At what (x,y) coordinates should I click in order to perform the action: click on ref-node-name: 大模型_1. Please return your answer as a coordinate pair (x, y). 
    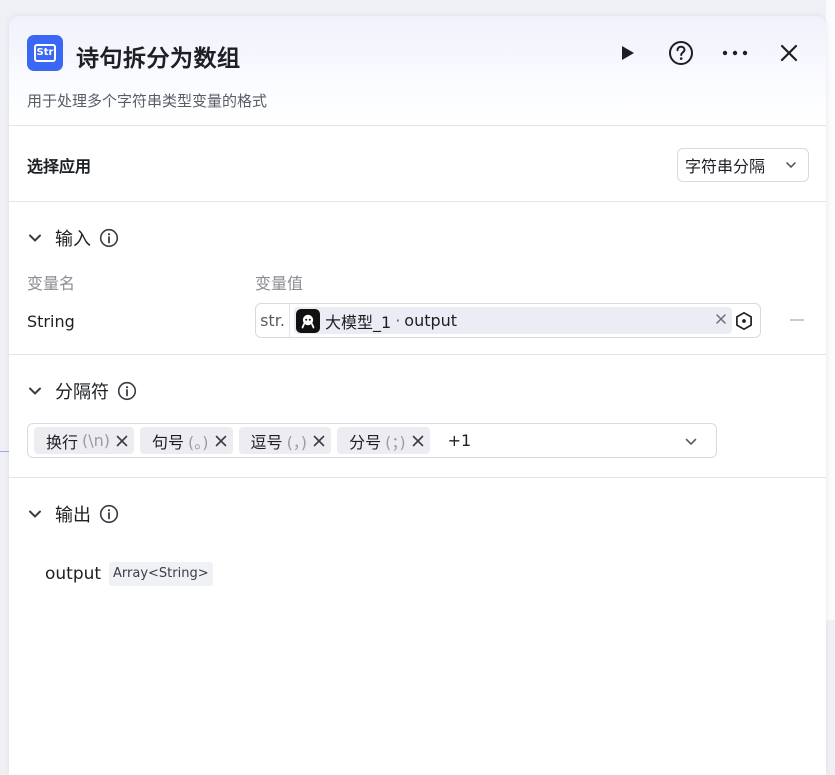
    Looking at the image, I should click on (358, 322).